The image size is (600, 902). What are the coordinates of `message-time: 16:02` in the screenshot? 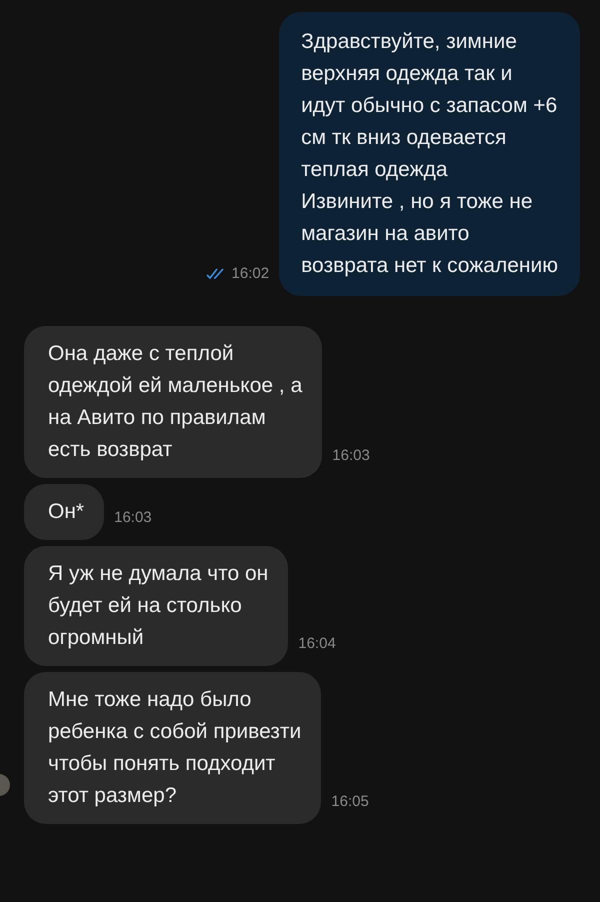 It's located at (238, 273).